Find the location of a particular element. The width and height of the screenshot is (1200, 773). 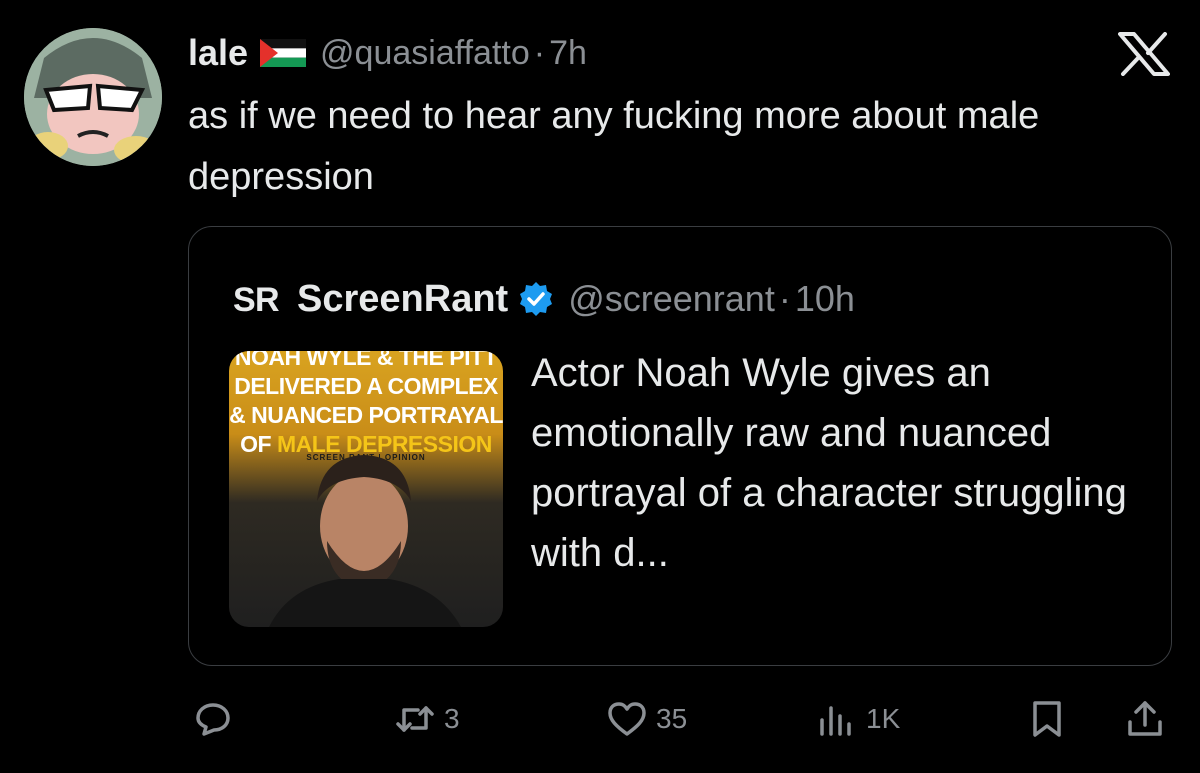

avatar is located at coordinates (93, 97).